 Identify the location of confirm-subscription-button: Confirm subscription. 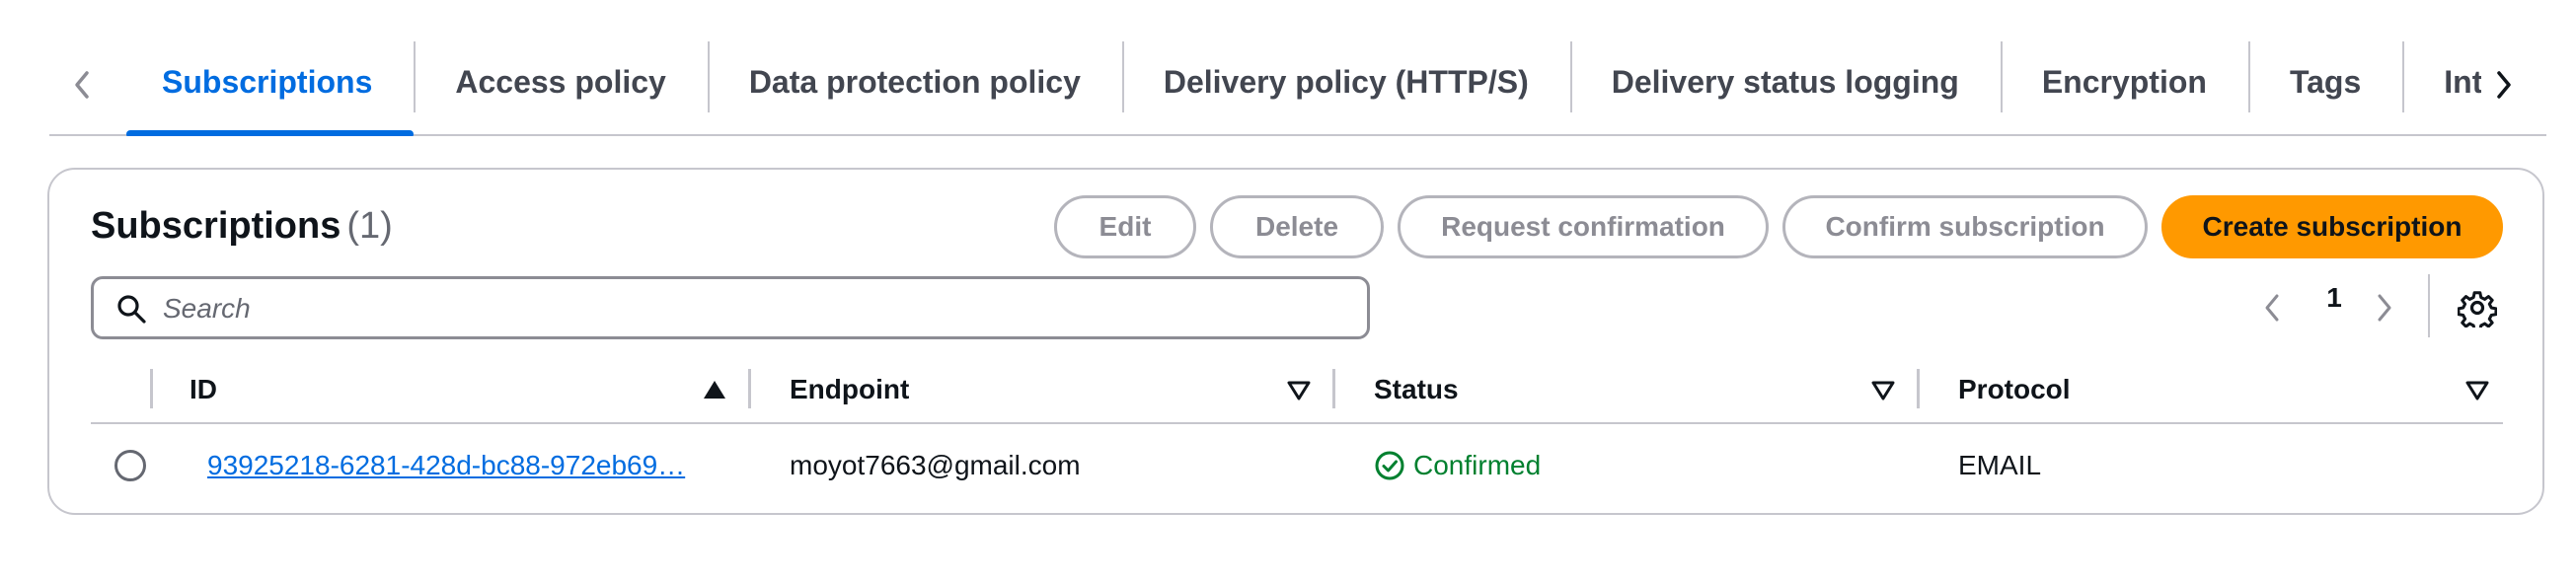
(1965, 226).